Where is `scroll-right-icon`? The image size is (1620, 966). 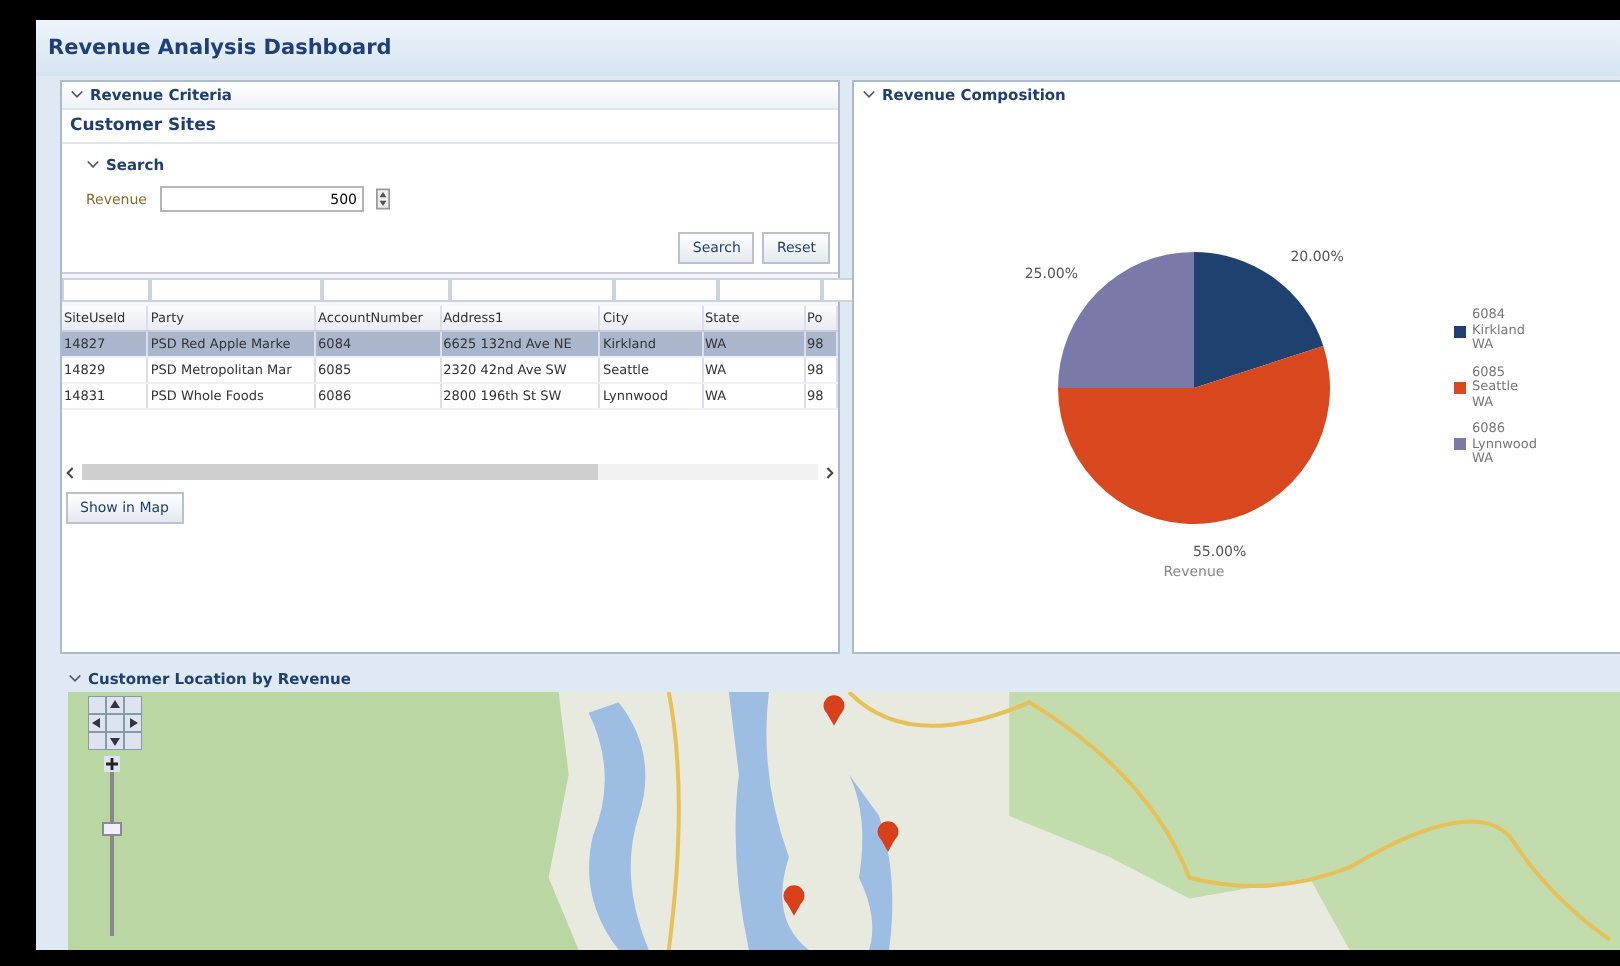
scroll-right-icon is located at coordinates (829, 472).